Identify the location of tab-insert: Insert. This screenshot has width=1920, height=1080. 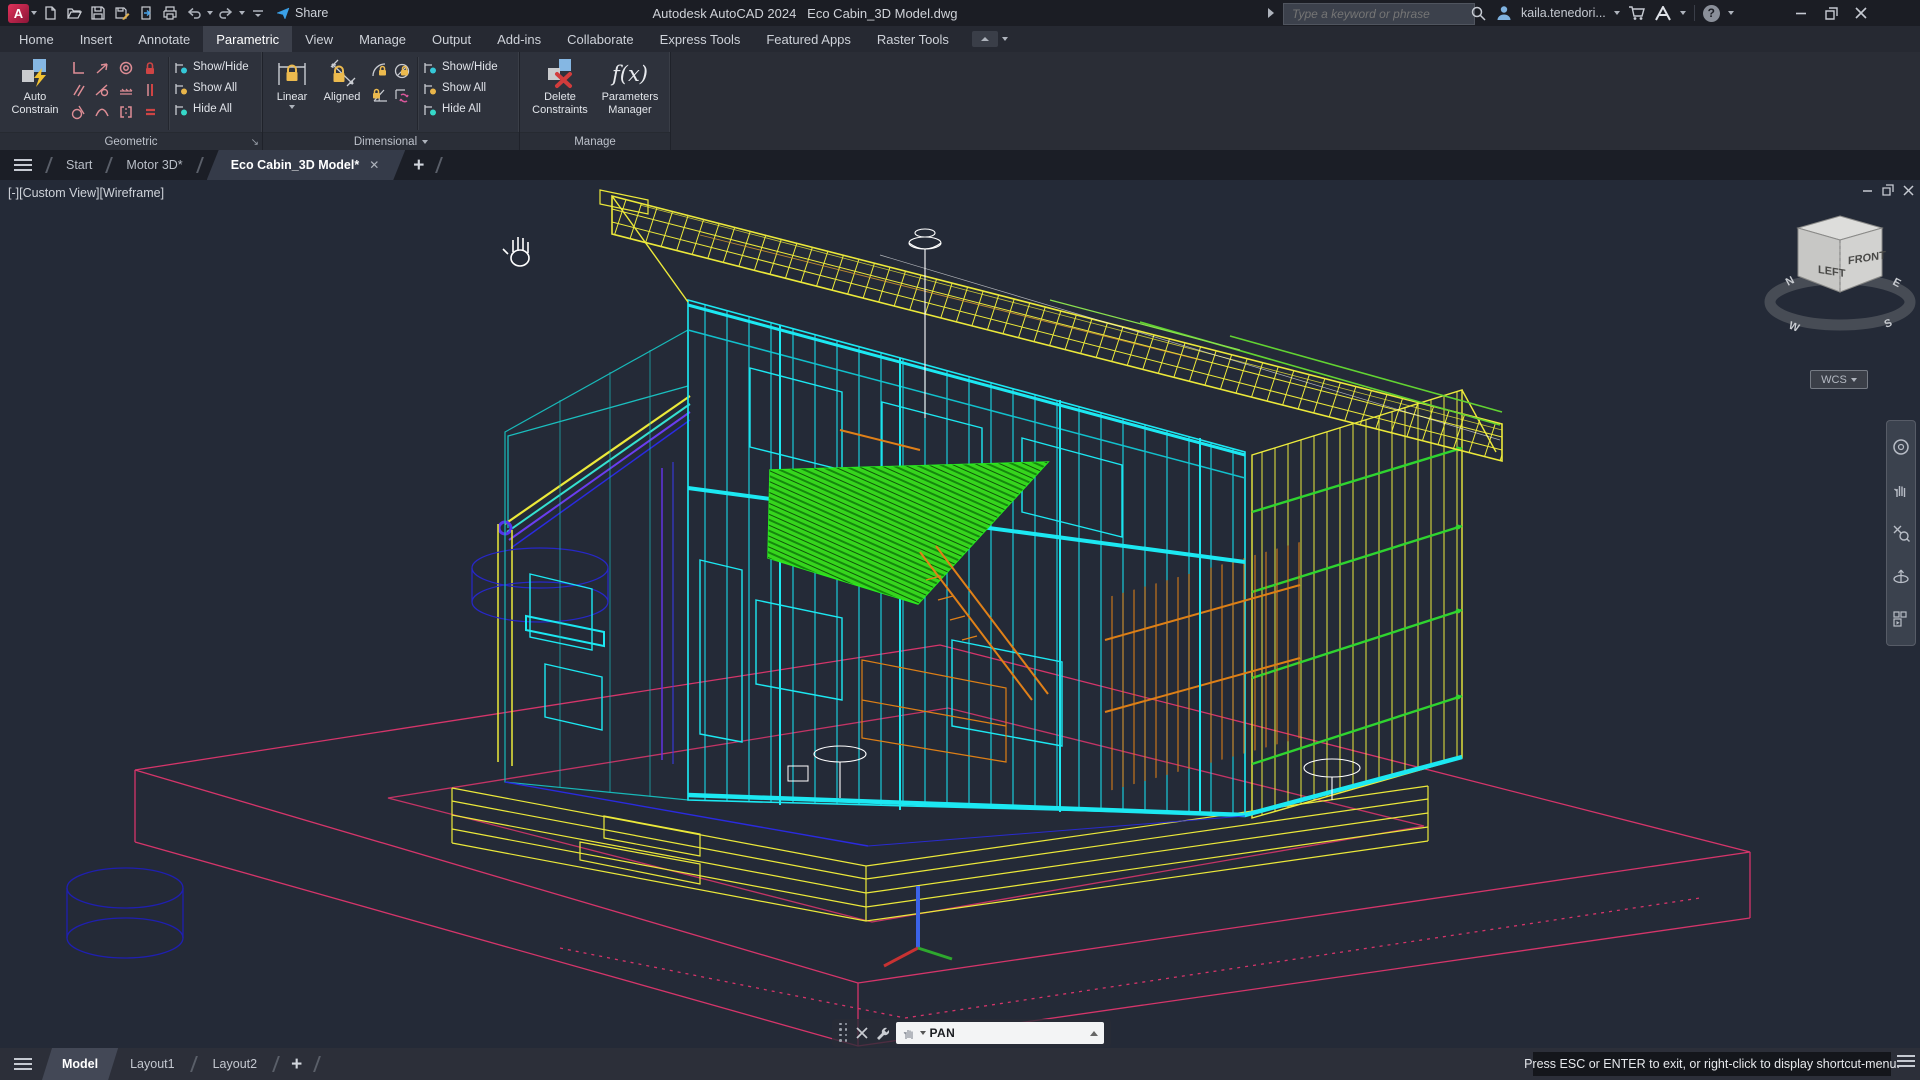
(96, 39).